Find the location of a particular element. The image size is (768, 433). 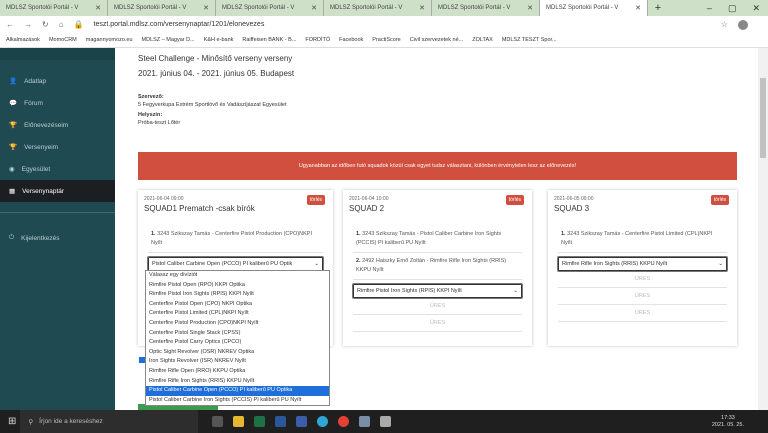

sidebar-item-logout: ⏻ Kijelentkezés is located at coordinates (57, 238).